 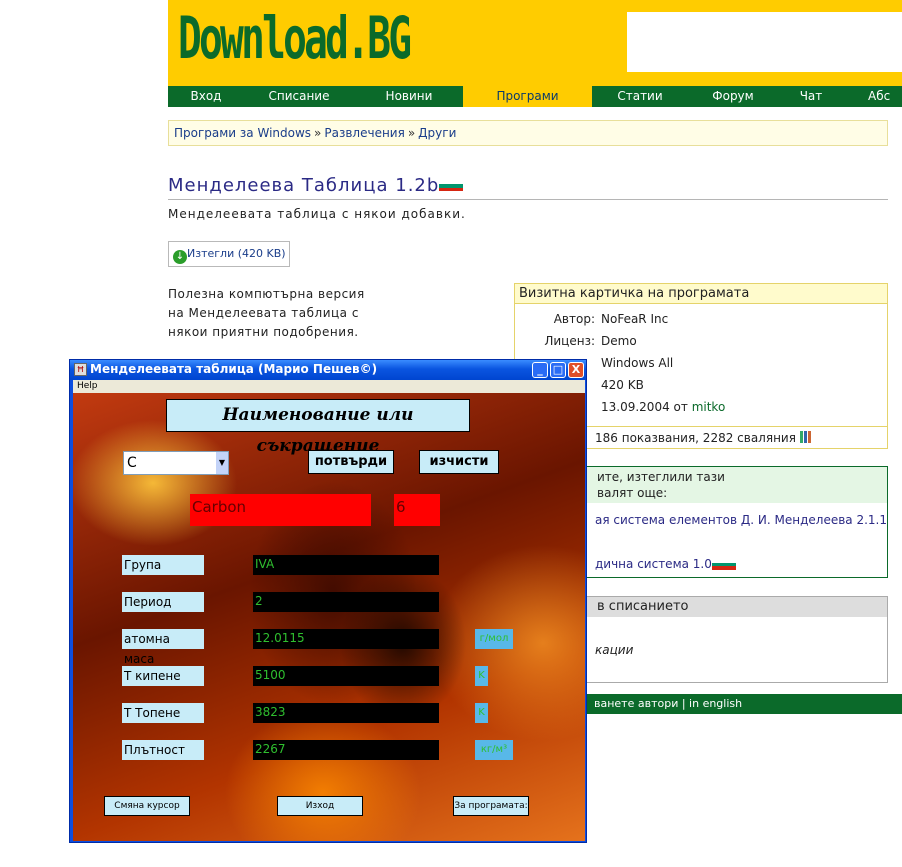 What do you see at coordinates (491, 806) in the screenshot?
I see `about-button: За програмата:` at bounding box center [491, 806].